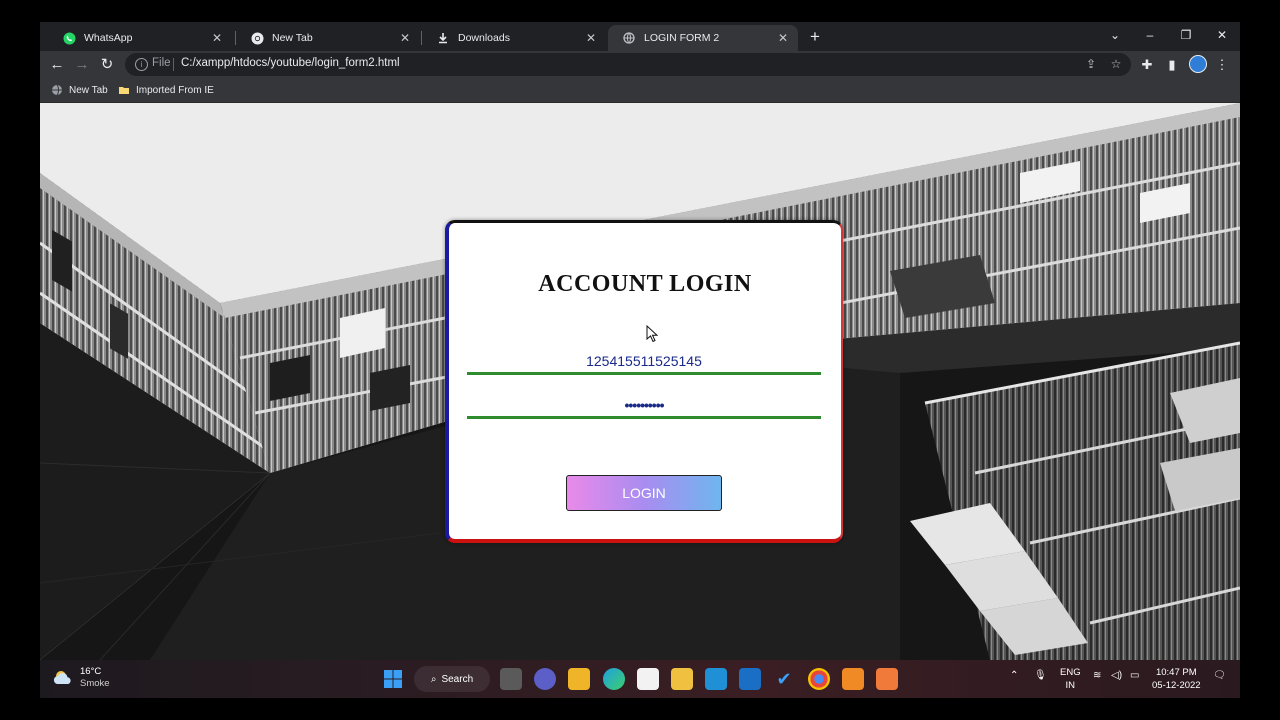  What do you see at coordinates (69, 38) in the screenshot?
I see `whatsapp-icon` at bounding box center [69, 38].